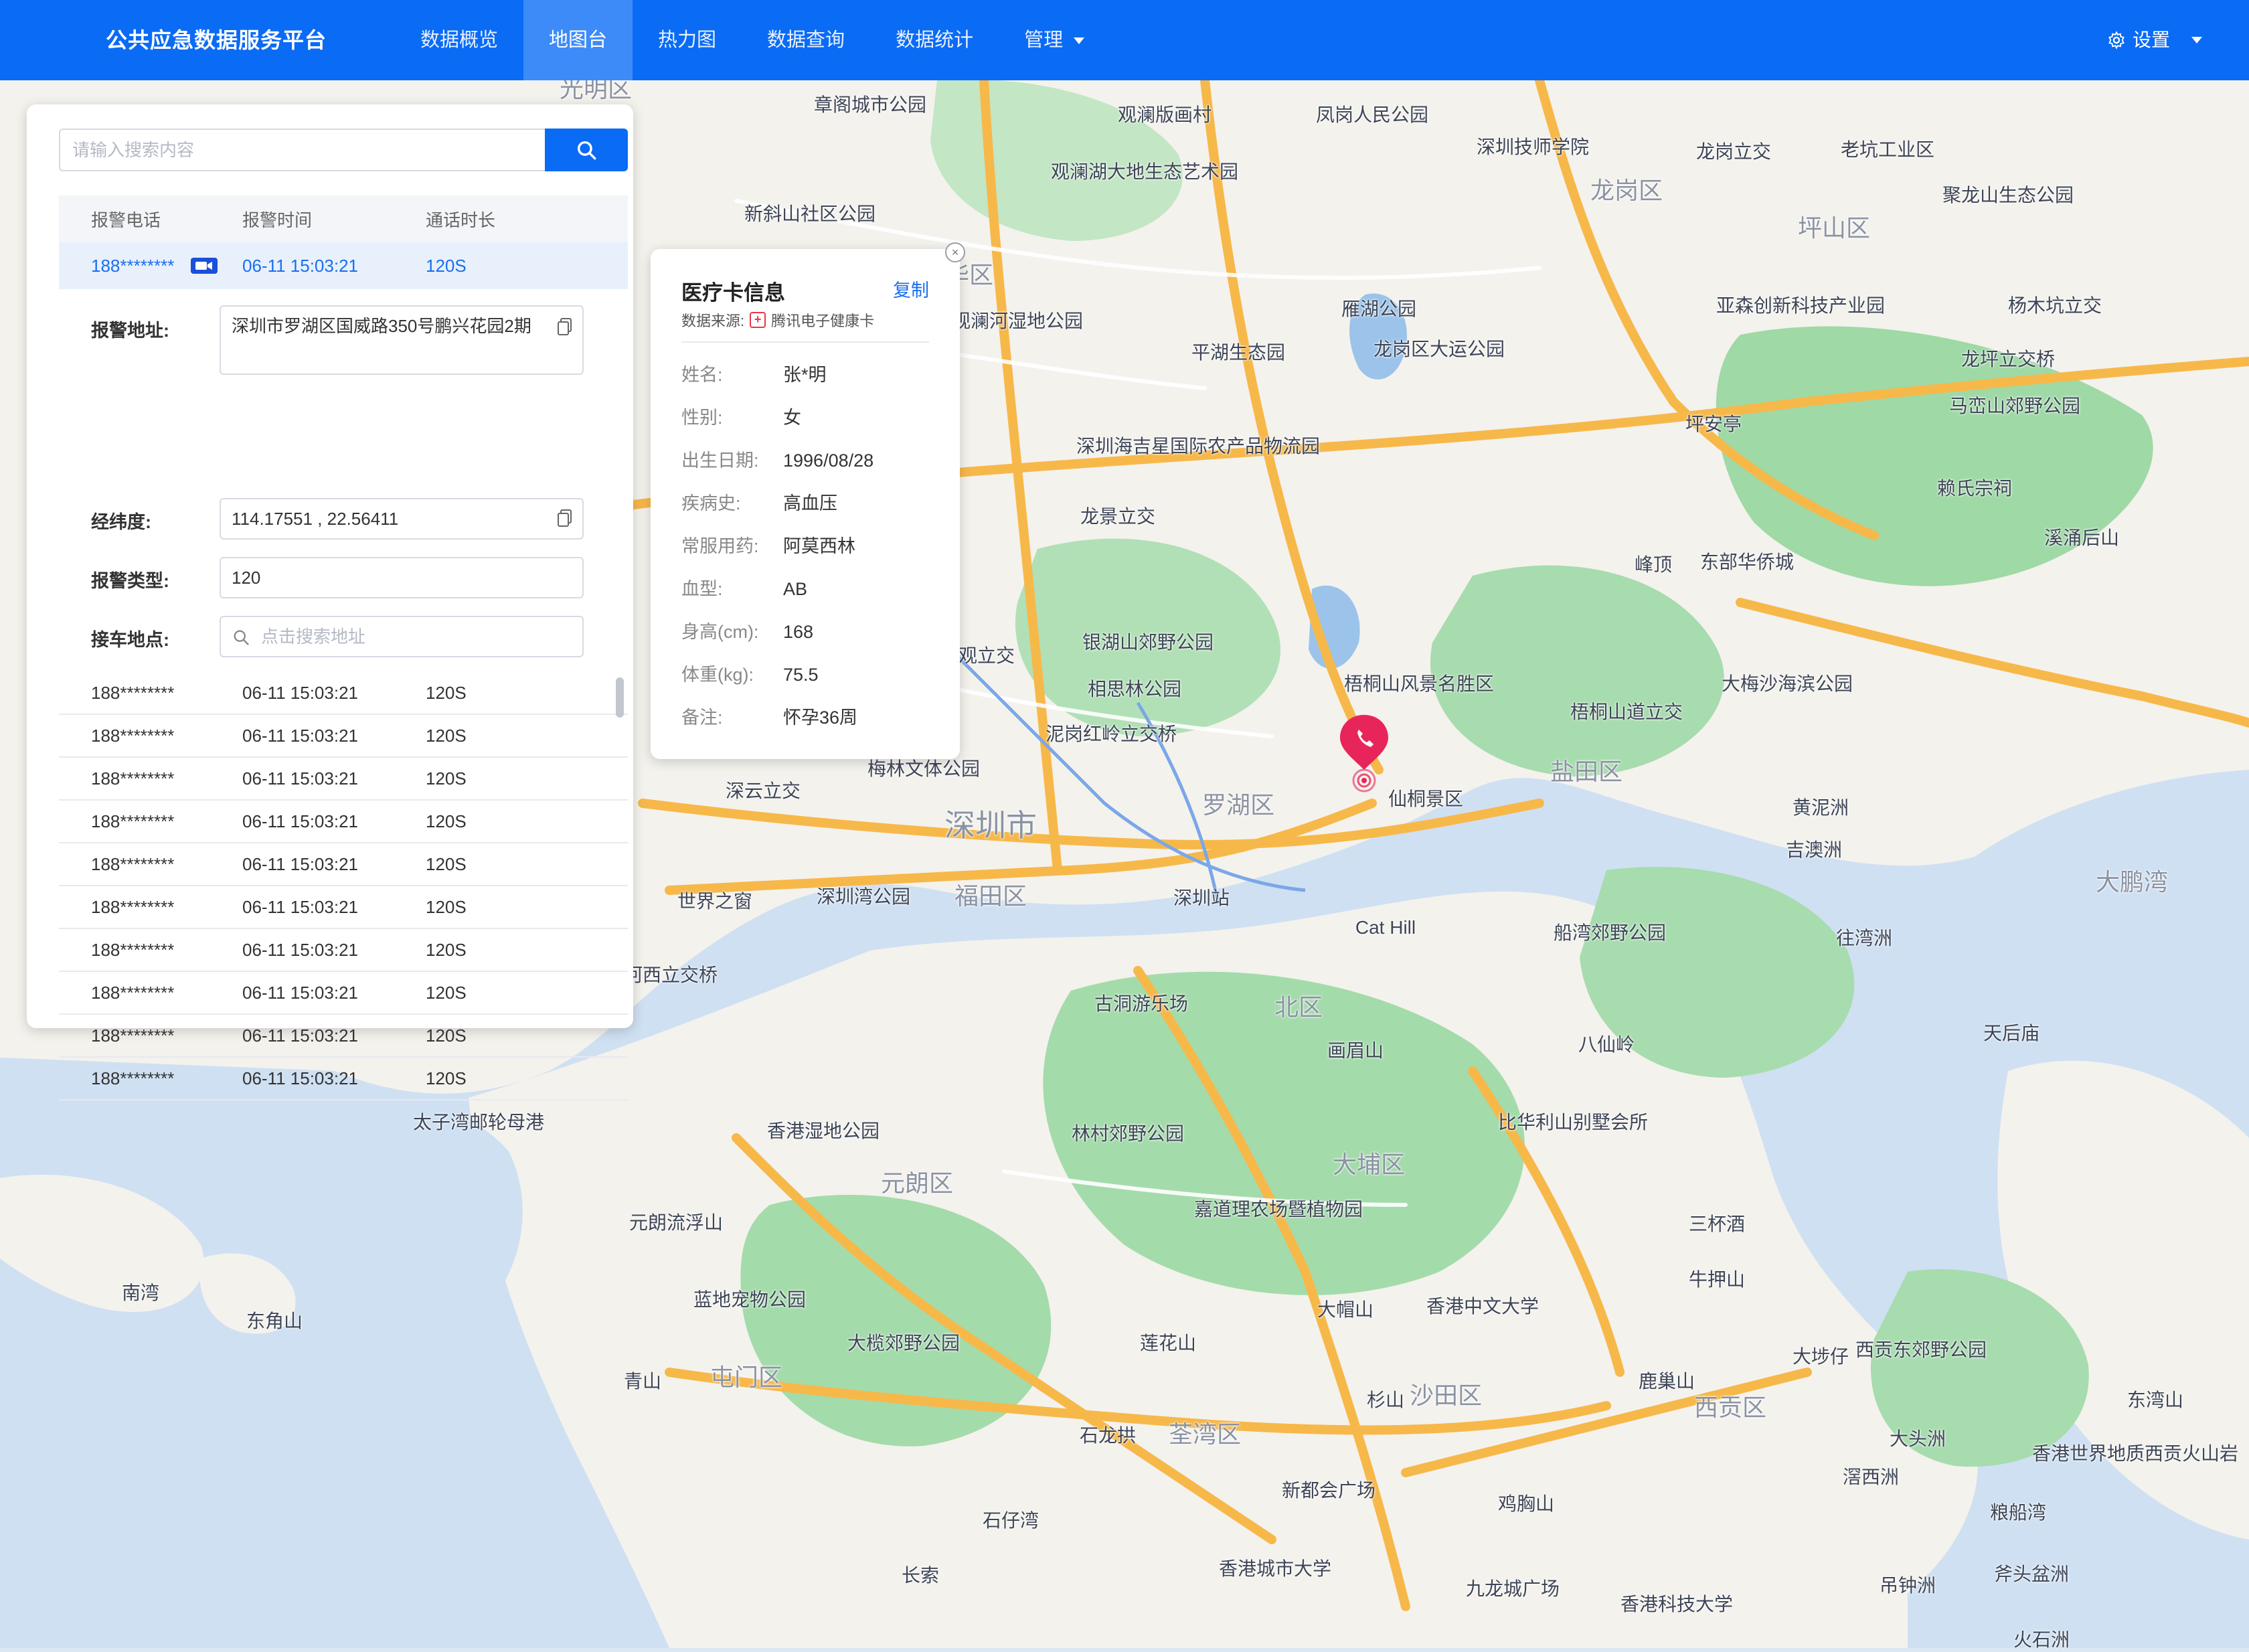 The height and width of the screenshot is (1652, 2249). Describe the element at coordinates (1355, 1050) in the screenshot. I see `map-label: 画眉山` at that location.